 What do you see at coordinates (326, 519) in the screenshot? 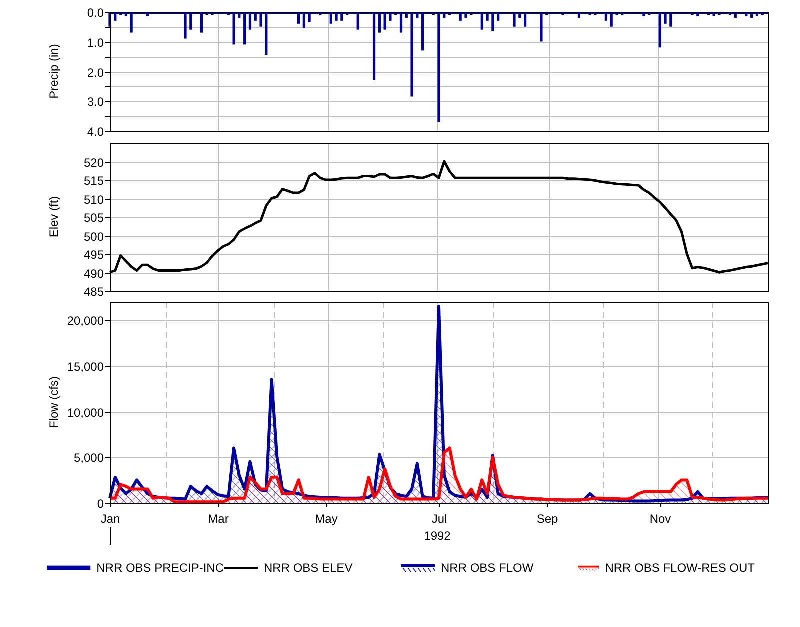
I see `axis-tick-label: May` at bounding box center [326, 519].